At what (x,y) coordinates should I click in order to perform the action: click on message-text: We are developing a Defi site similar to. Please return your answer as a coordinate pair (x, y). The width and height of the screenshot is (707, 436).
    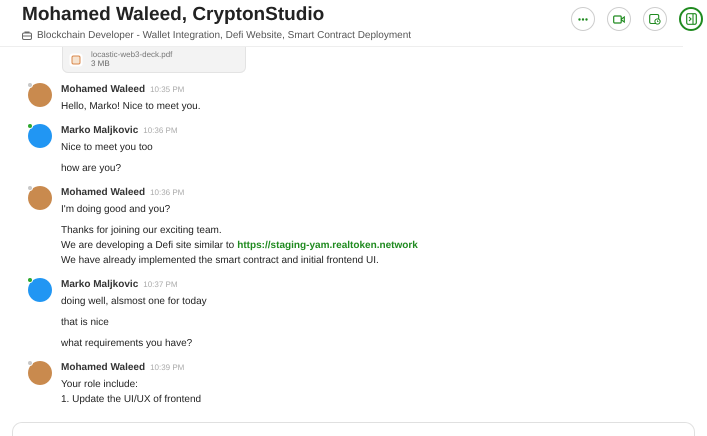
    Looking at the image, I should click on (147, 246).